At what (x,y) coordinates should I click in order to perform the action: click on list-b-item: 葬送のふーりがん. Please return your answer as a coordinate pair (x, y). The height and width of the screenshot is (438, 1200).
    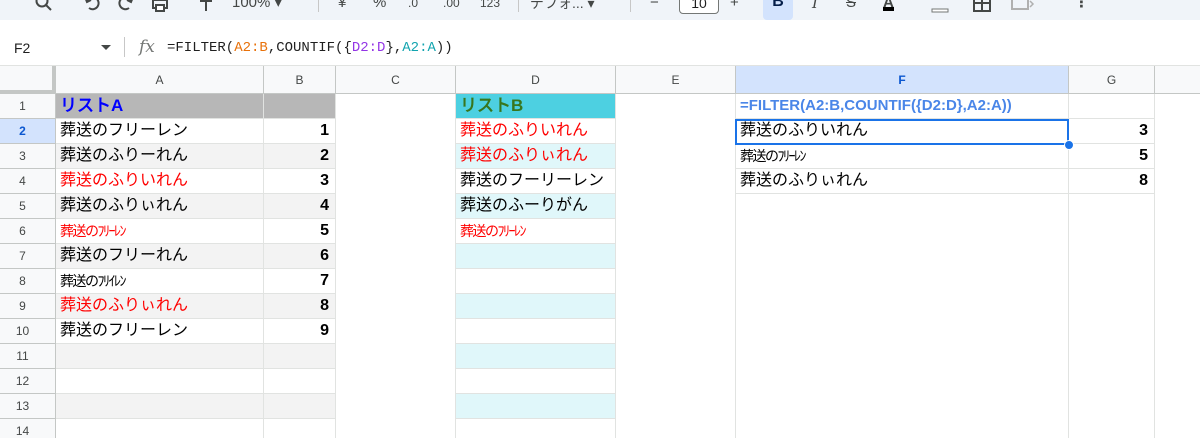
    Looking at the image, I should click on (536, 206).